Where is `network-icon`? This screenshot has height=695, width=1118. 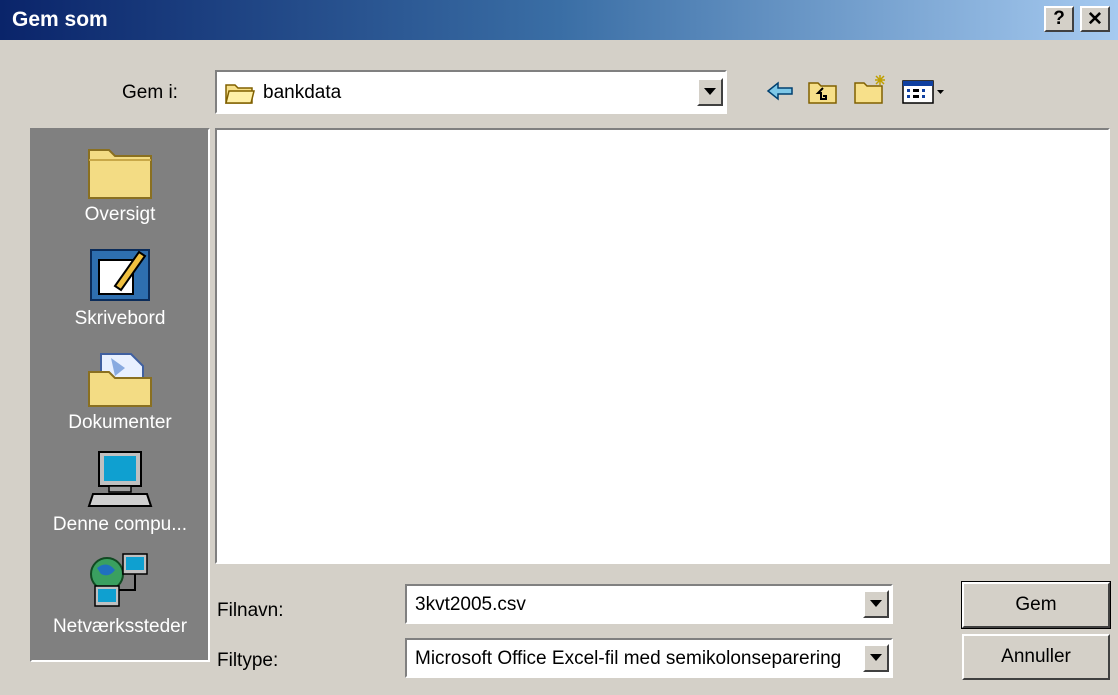 network-icon is located at coordinates (119, 580).